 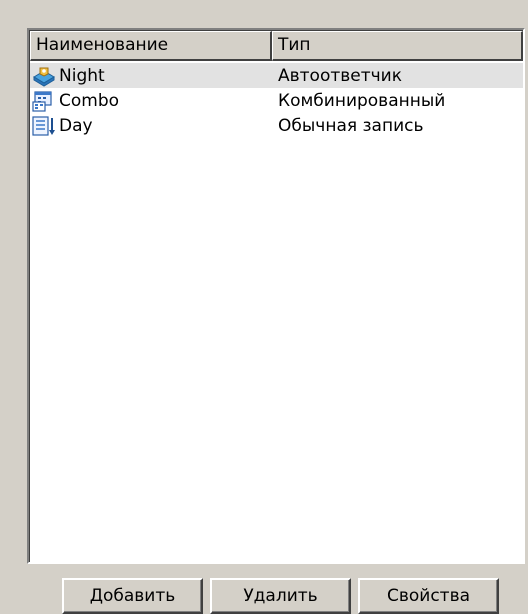 What do you see at coordinates (151, 46) in the screenshot?
I see `column-header-name: Наименование` at bounding box center [151, 46].